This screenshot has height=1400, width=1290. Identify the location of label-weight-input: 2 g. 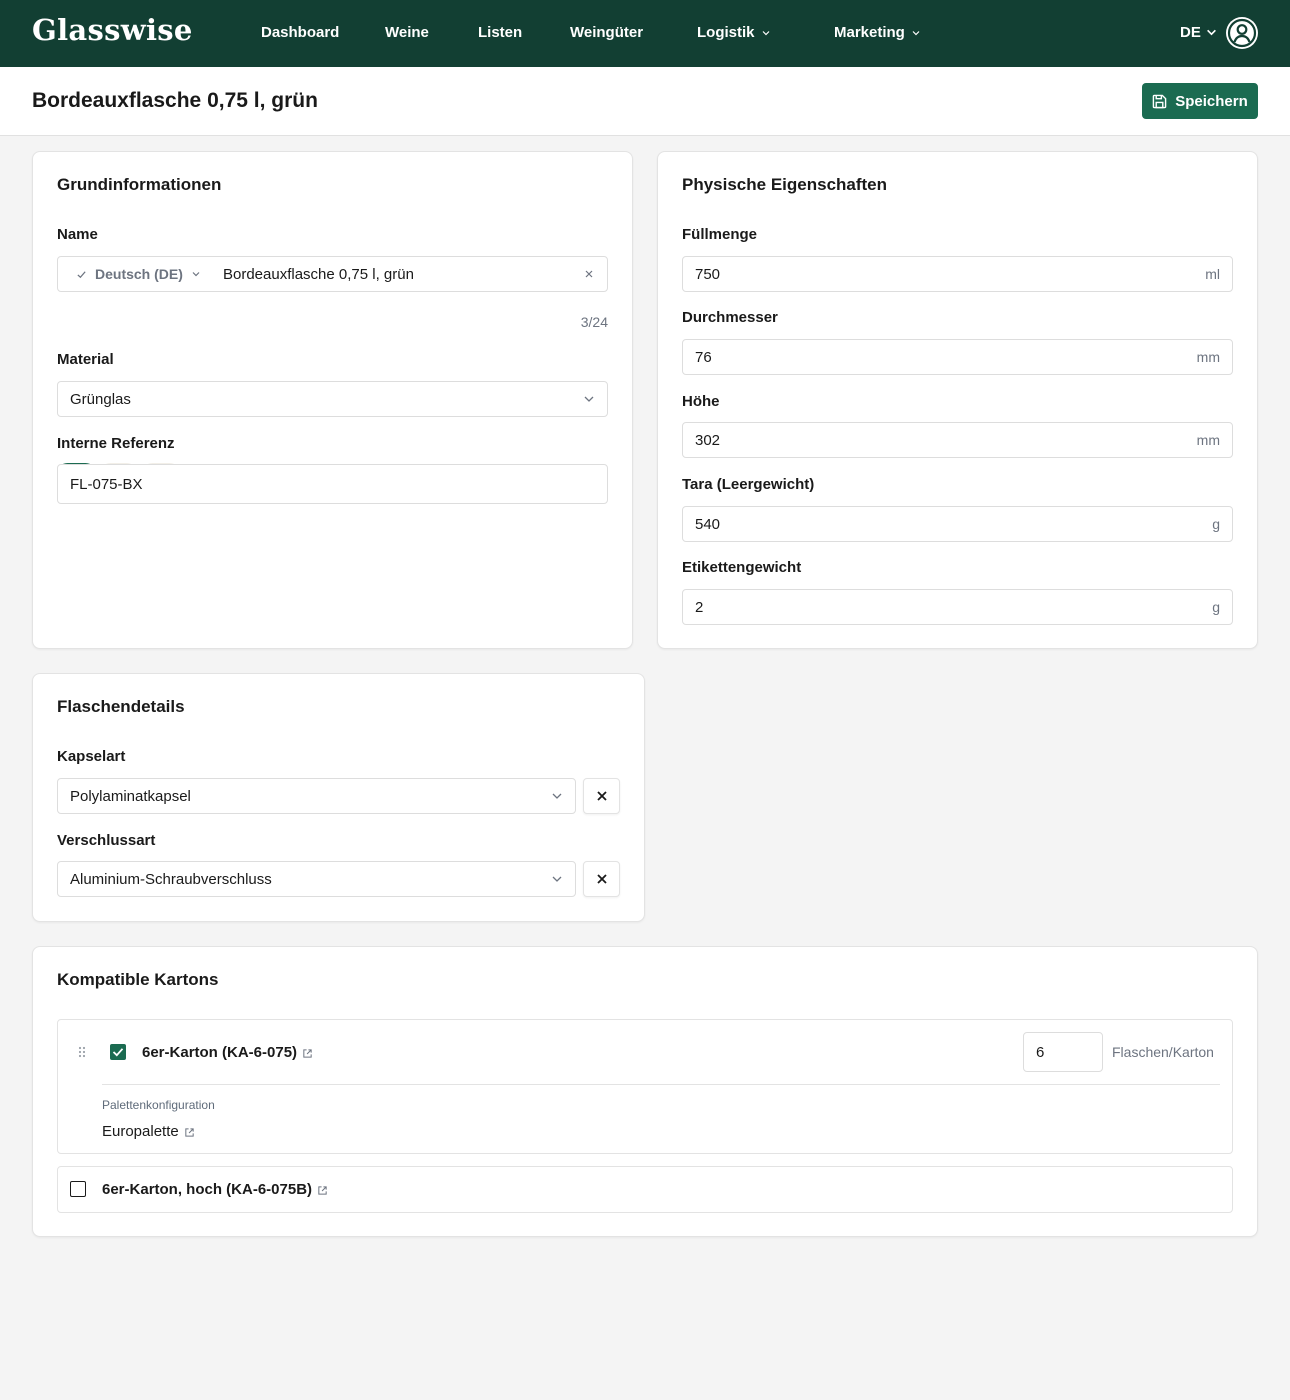
(957, 607).